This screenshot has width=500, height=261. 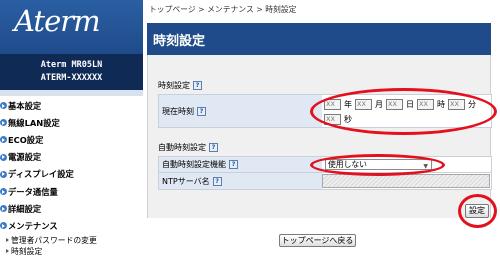 I want to click on sidebar-item-power: 電源設定, so click(x=71, y=157).